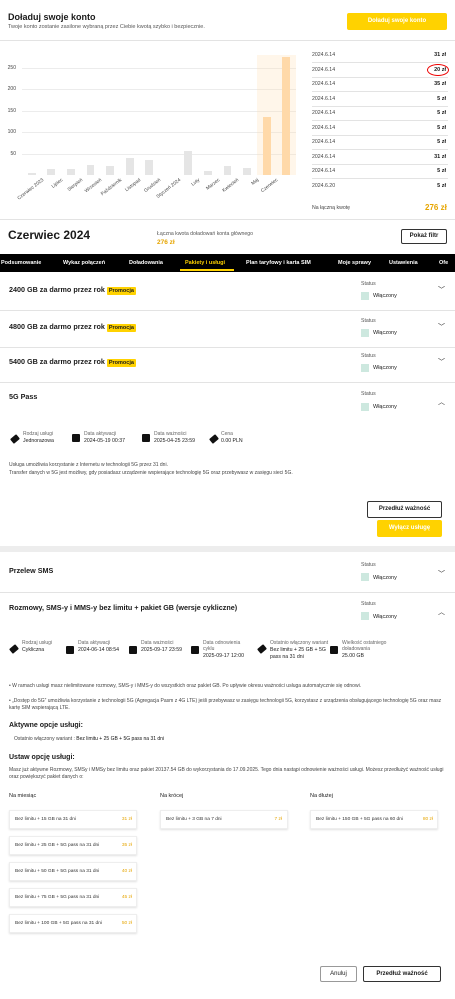  Describe the element at coordinates (72, 362) in the screenshot. I see `package-title: 5400 GB za darmo przez rok Promocja` at that location.